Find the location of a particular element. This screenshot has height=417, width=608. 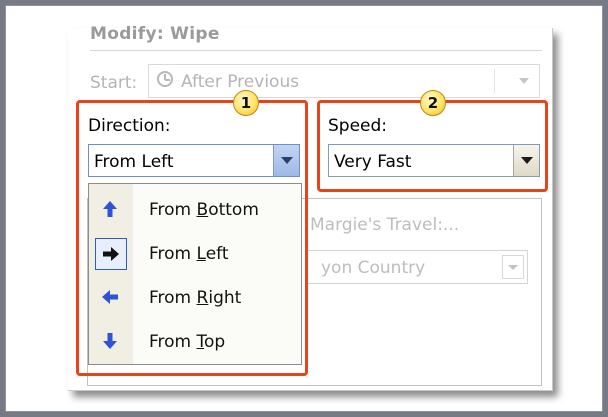

dropdown-button is located at coordinates (513, 267).